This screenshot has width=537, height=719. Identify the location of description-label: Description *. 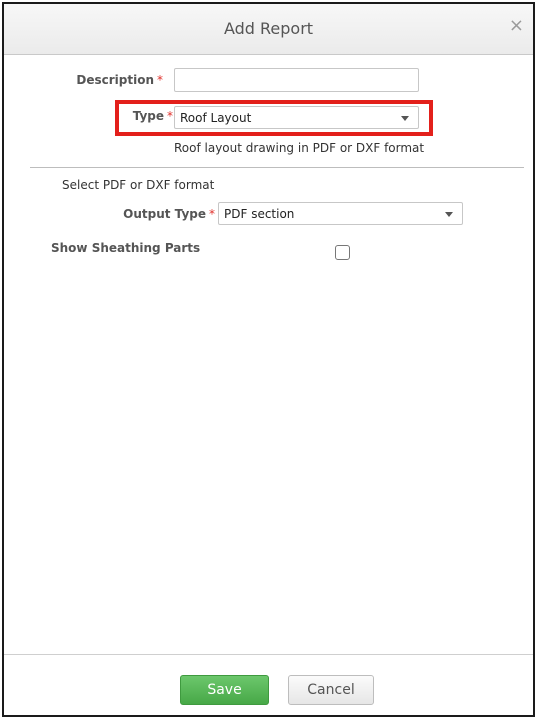
(119, 80).